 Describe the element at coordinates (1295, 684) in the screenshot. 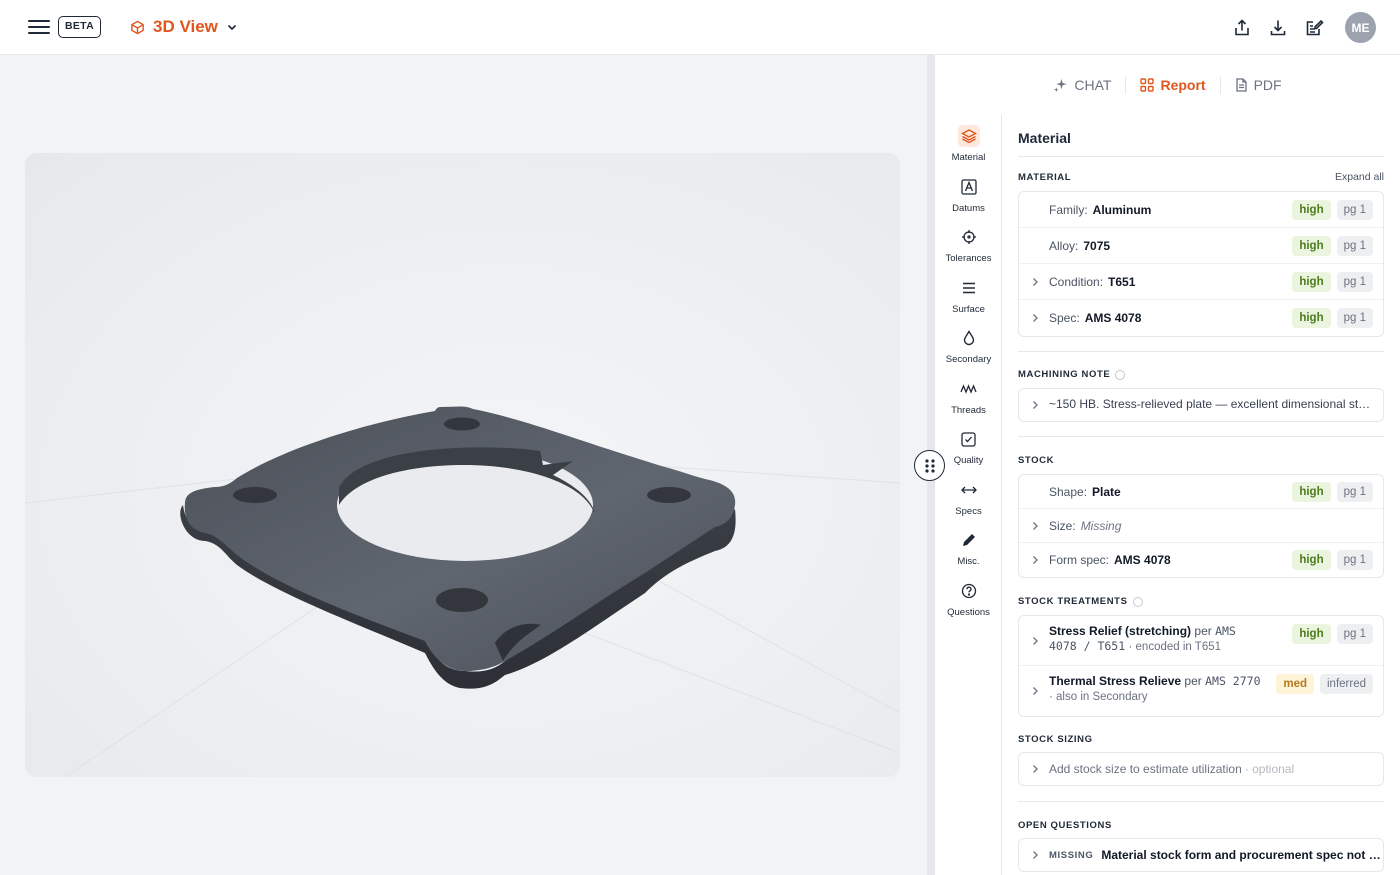

I see `confidence-badge: med` at that location.